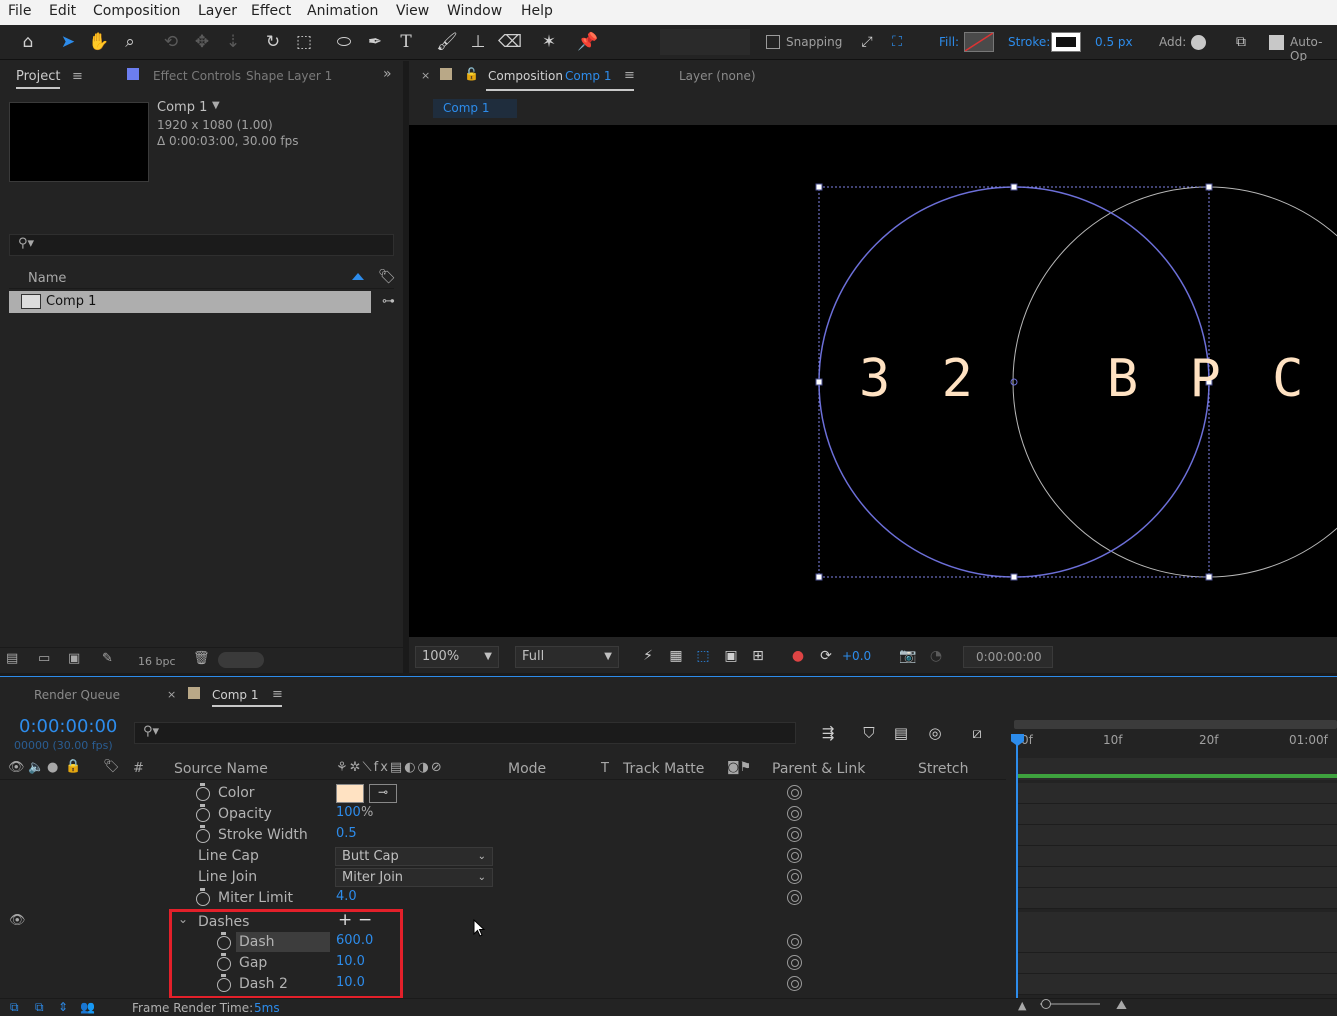  What do you see at coordinates (826, 656) in the screenshot?
I see `reset-exposure-icon: ⟳` at bounding box center [826, 656].